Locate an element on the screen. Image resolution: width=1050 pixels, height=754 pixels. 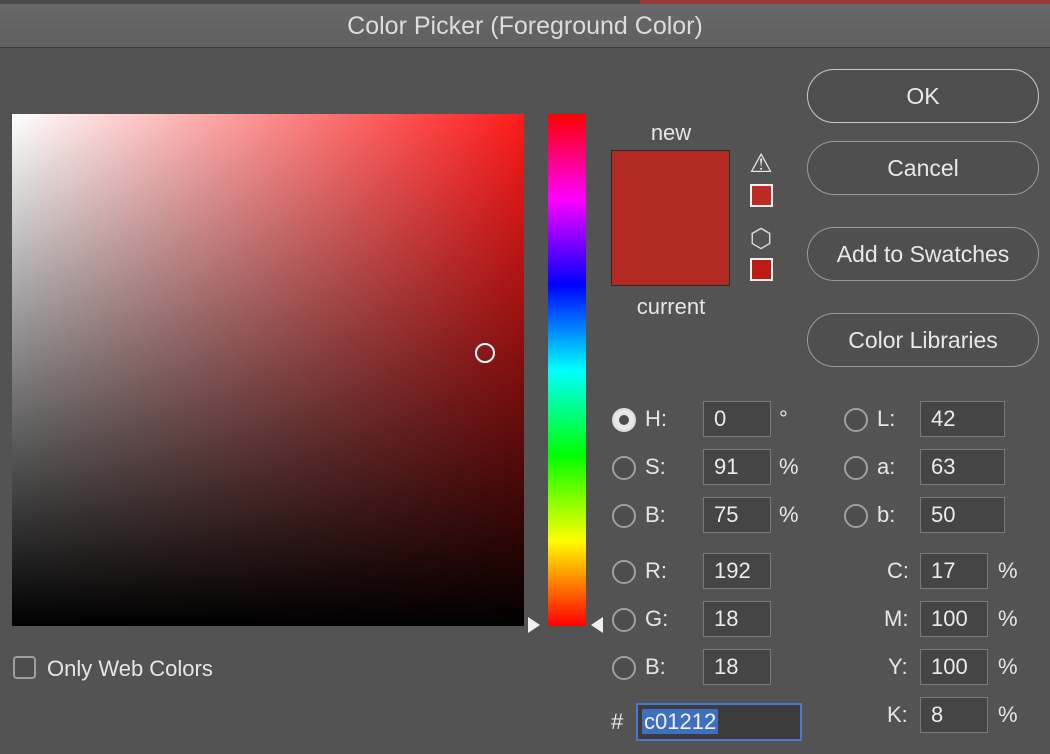
only-web-colors-label: Only Web Colors is located at coordinates (130, 668).